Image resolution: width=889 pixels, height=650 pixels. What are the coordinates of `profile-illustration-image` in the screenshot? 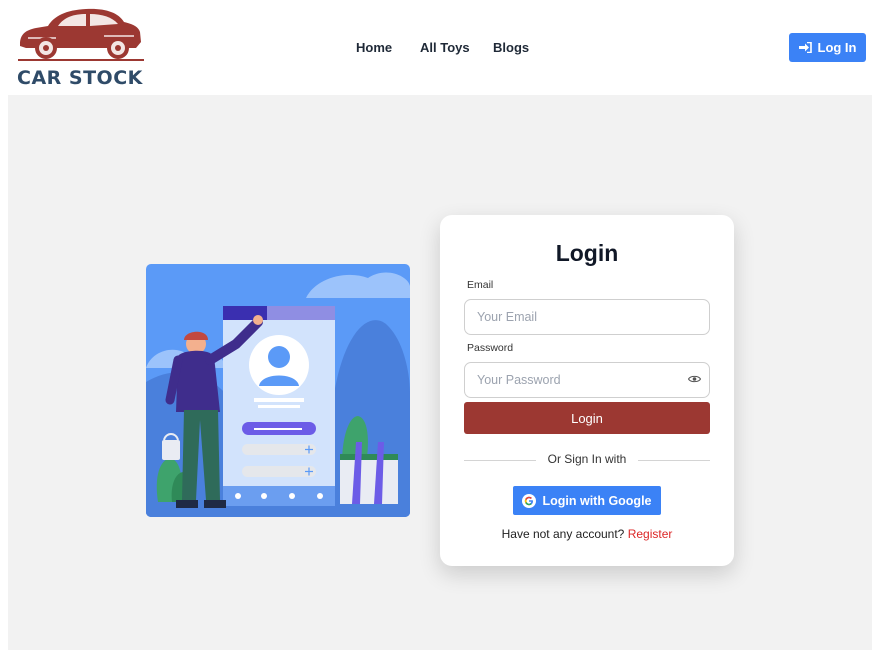 It's located at (278, 390).